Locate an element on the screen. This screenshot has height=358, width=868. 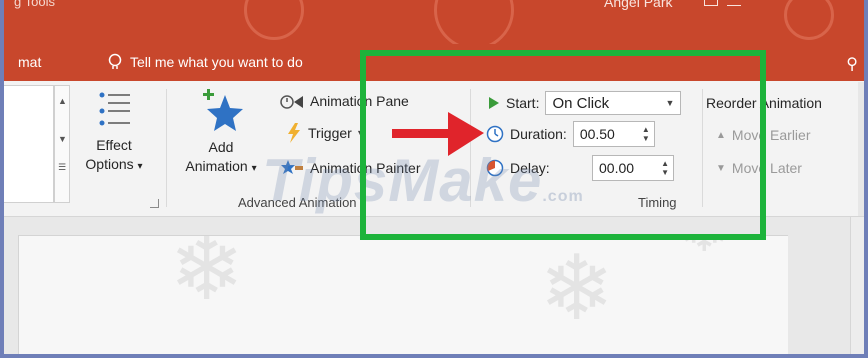
tell-me-text: Tell me what you want to do is located at coordinates (216, 62).